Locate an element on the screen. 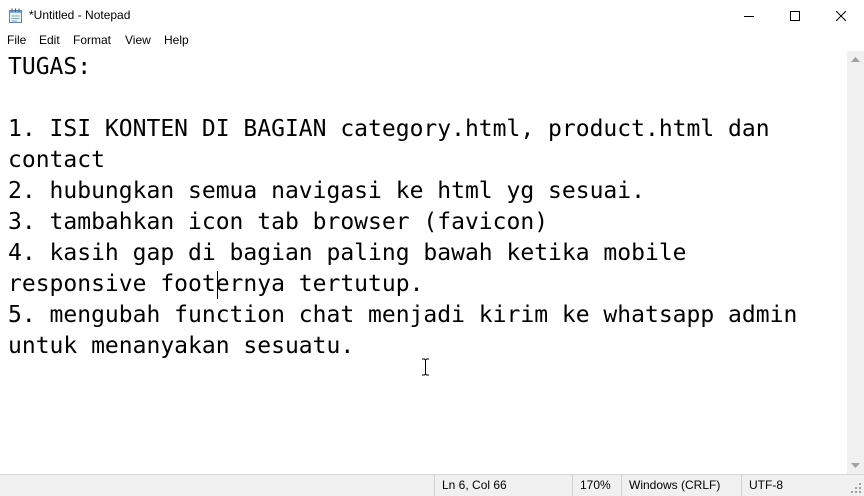 This screenshot has width=864, height=496. chevron-down-icon is located at coordinates (855, 465).